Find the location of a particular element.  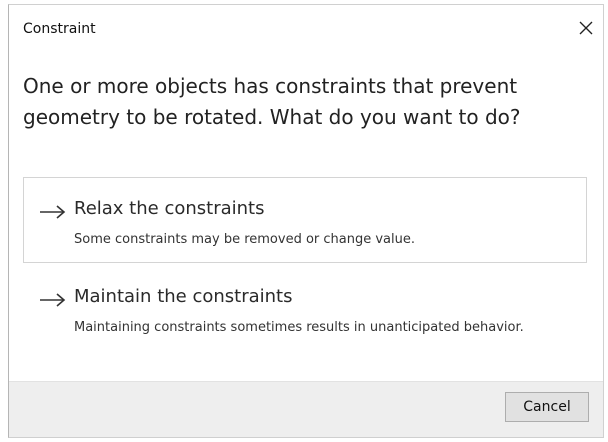

close-icon is located at coordinates (586, 28).